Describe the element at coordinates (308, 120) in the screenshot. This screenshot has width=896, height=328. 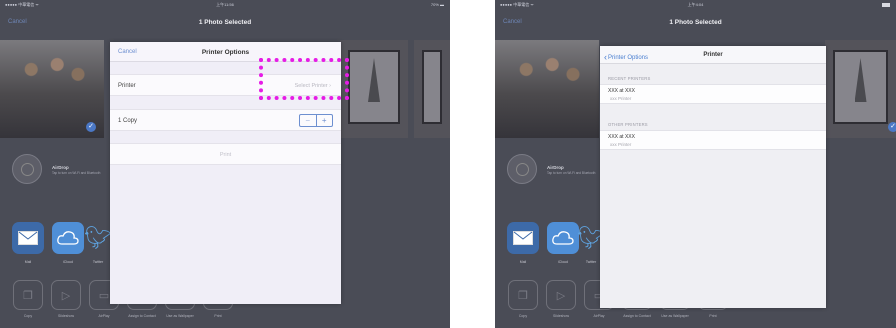
I see `decrement-button: −` at that location.